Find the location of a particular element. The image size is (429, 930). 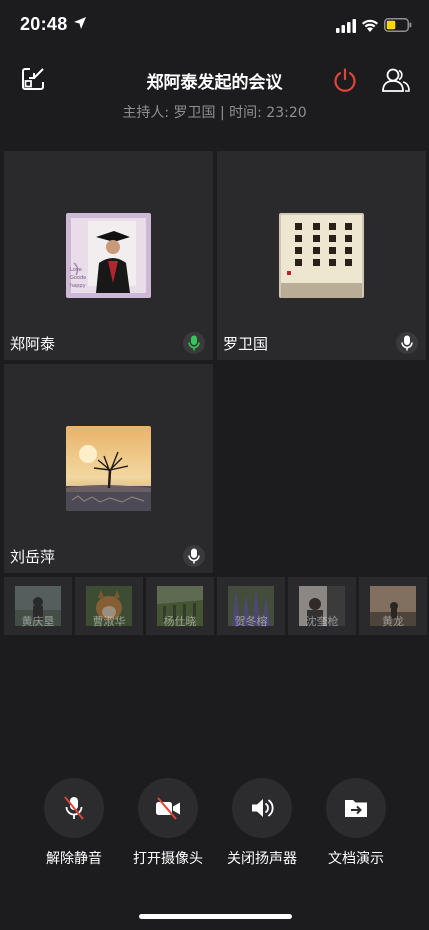

speaker-button-circle is located at coordinates (262, 808).